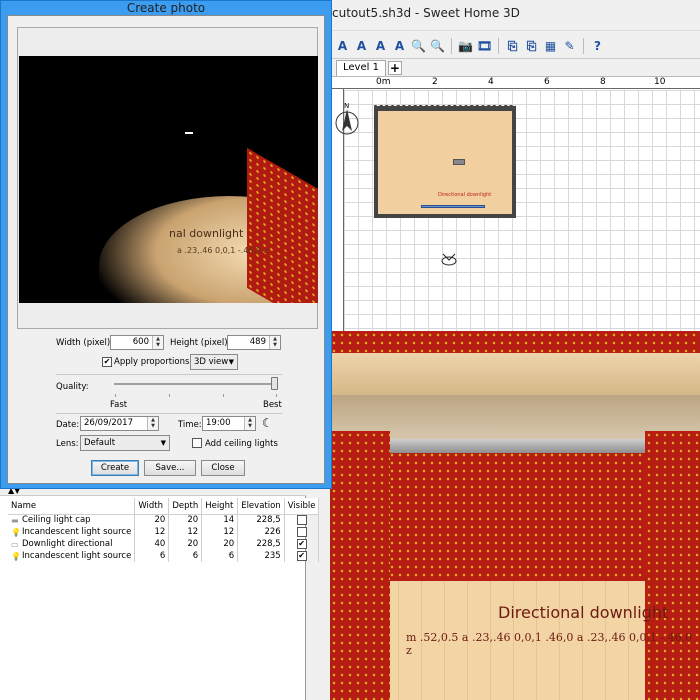 The width and height of the screenshot is (700, 700). What do you see at coordinates (249, 423) in the screenshot?
I see `time-spinner: ▲ ▼` at bounding box center [249, 423].